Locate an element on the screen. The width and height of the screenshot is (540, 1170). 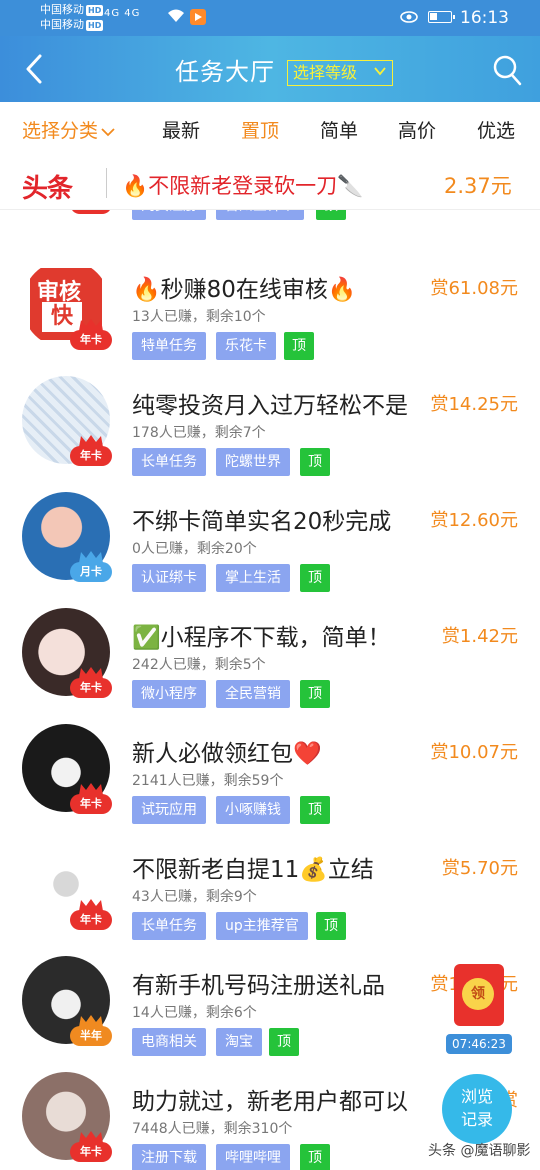
badge-label: 月卡 is located at coordinates (91, 572).